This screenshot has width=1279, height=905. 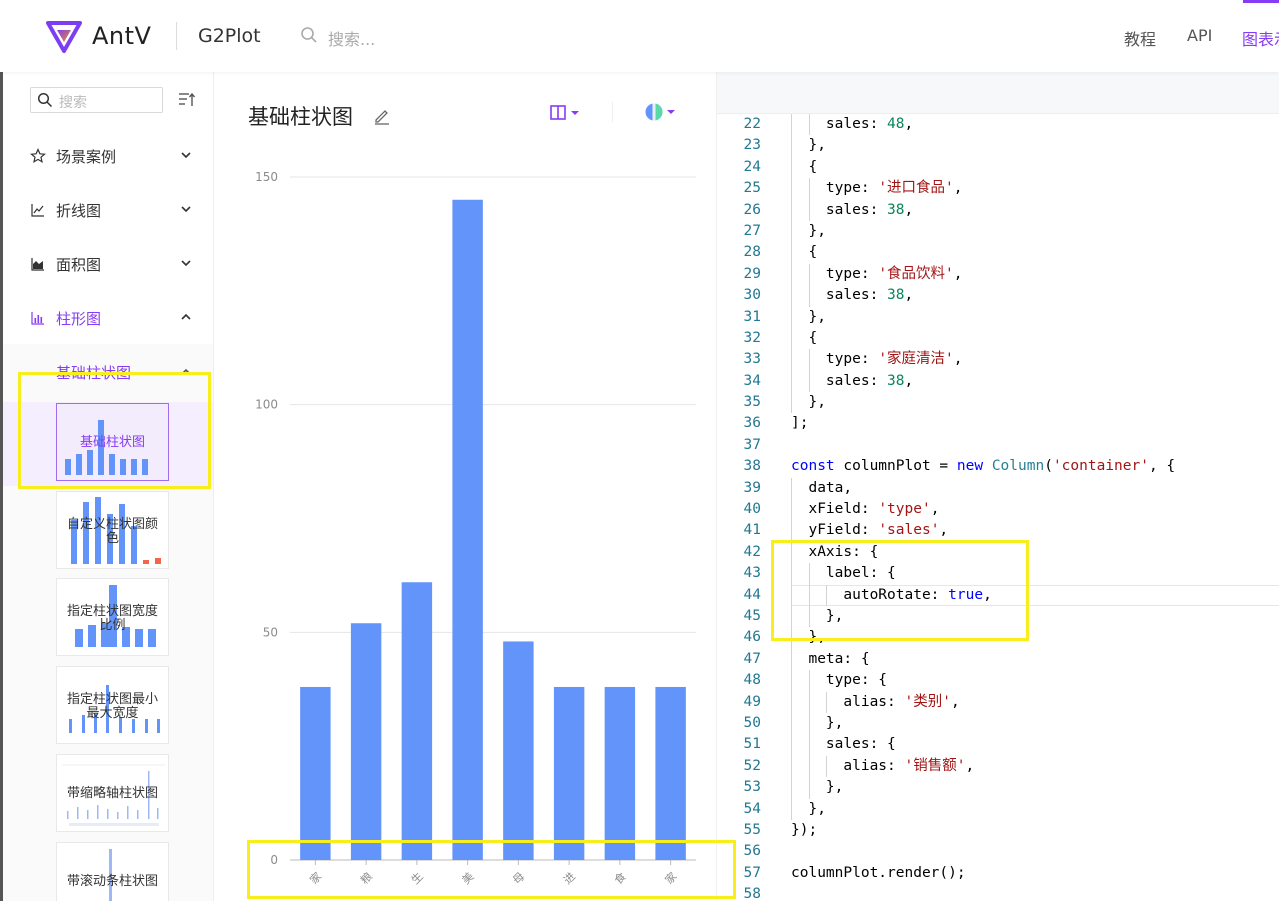 I want to click on code-line: 32 {, so click(x=998, y=338).